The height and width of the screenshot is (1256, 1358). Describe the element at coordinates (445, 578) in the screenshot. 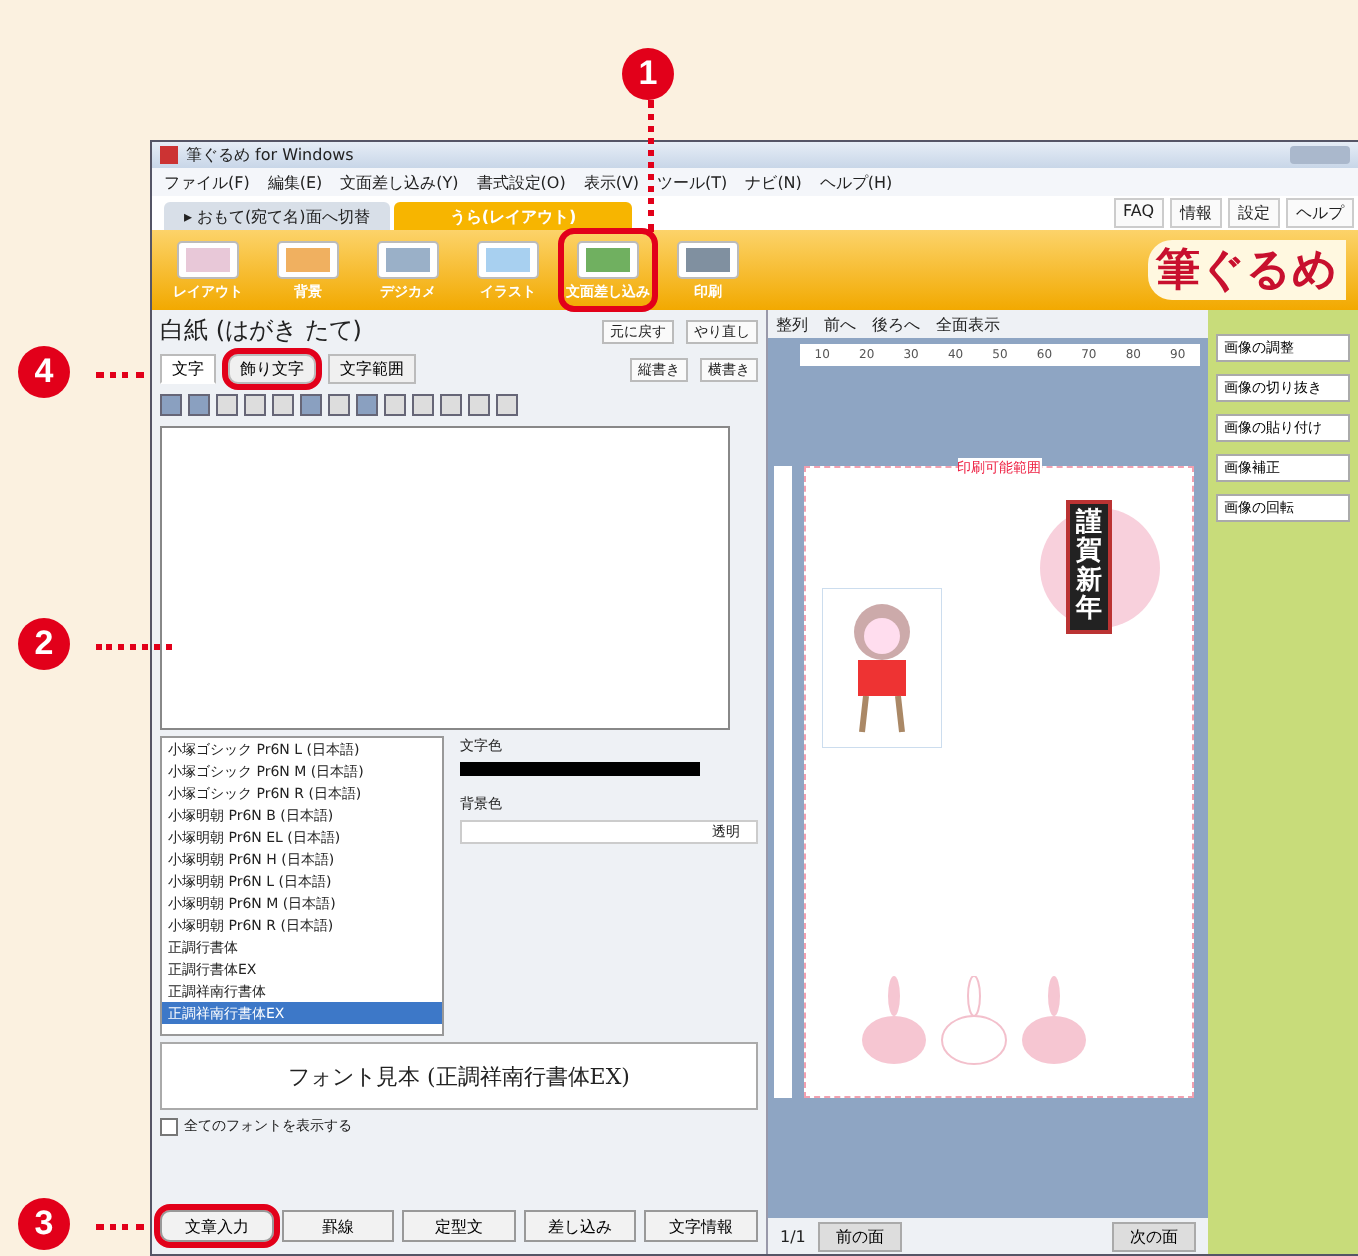

I see `text-input-area` at that location.